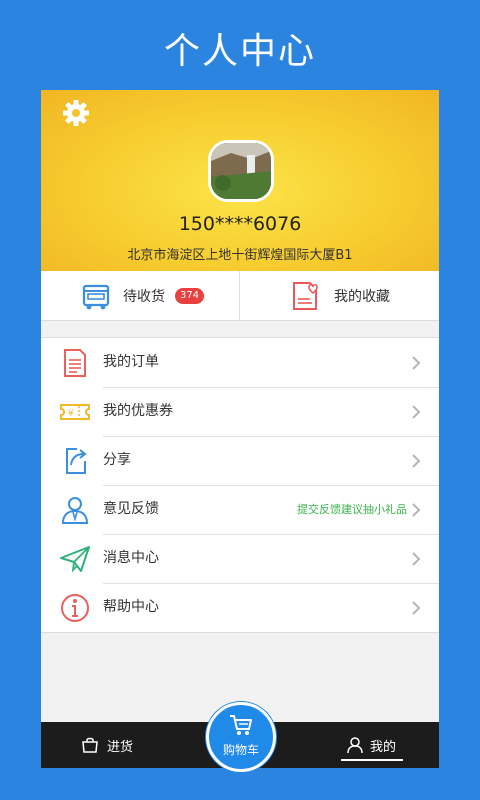  Describe the element at coordinates (240, 224) in the screenshot. I see `user-phone: 150****6076` at that location.